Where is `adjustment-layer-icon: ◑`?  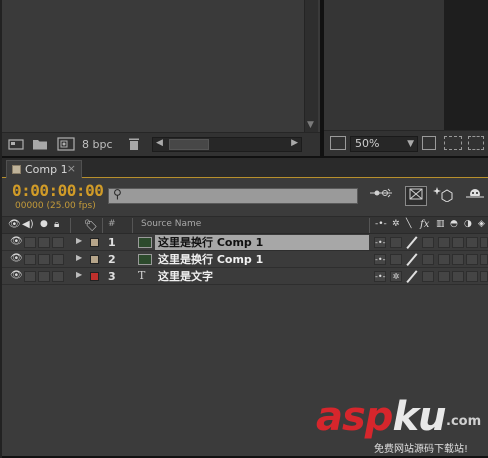 adjustment-layer-icon: ◑ is located at coordinates (468, 224).